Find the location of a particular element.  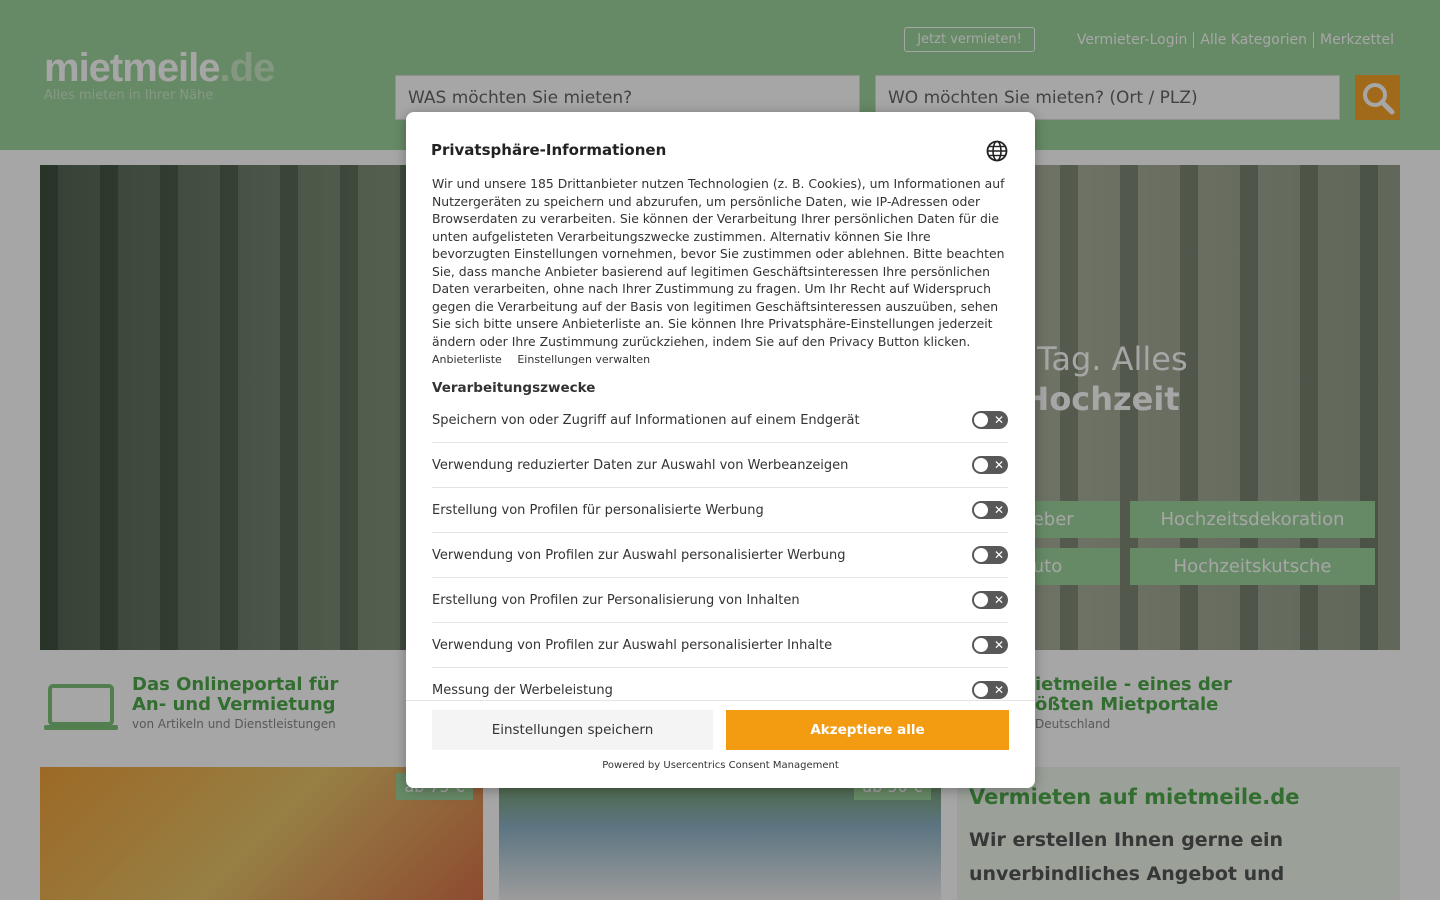

purposes-heading: Verarbeitungszwecke is located at coordinates (514, 388).